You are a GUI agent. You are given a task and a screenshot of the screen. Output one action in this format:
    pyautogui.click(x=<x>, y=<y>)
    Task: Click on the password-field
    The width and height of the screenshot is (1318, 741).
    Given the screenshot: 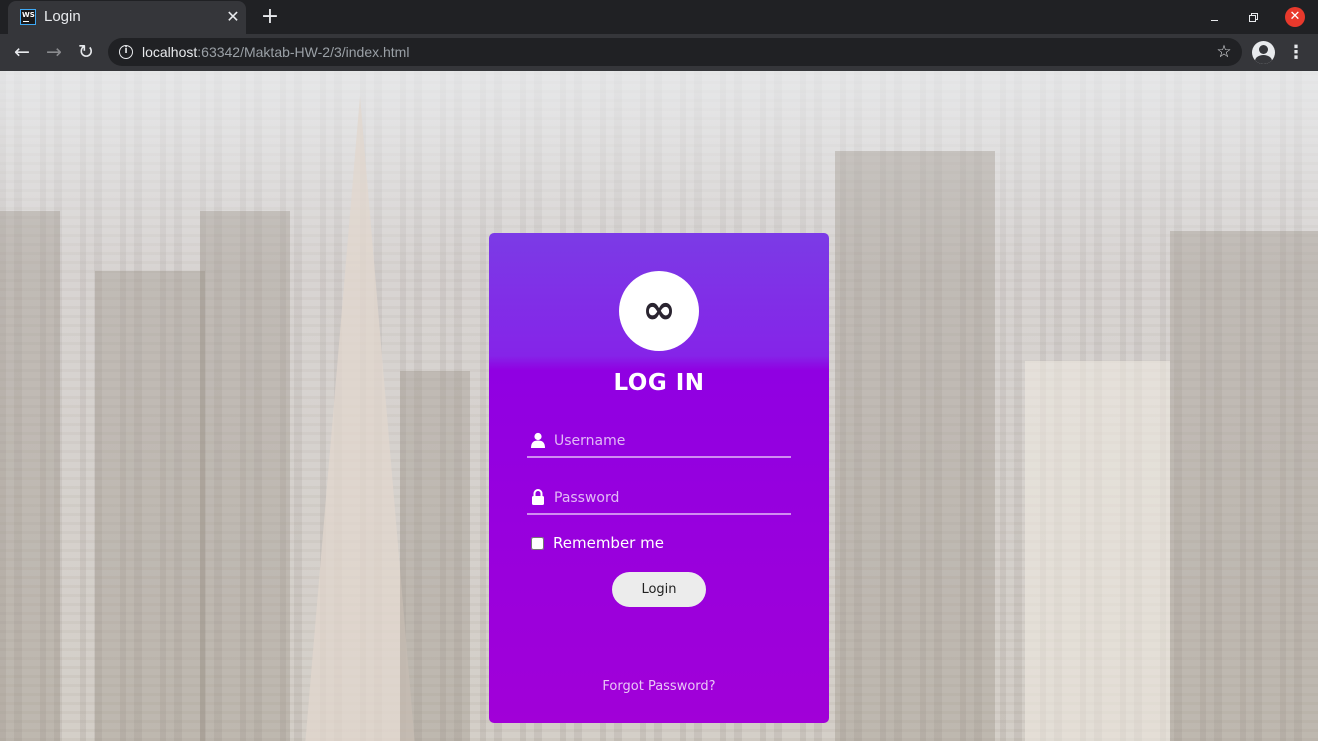 What is the action you would take?
    pyautogui.click(x=659, y=500)
    